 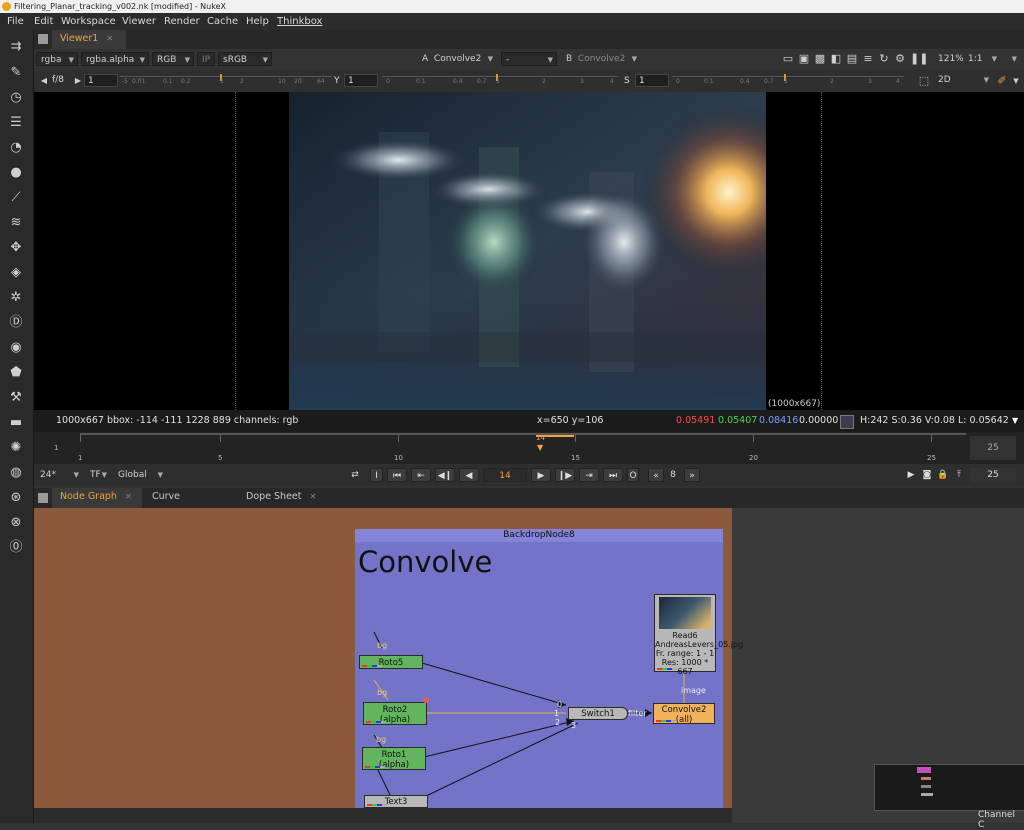 What do you see at coordinates (685, 613) in the screenshot?
I see `read6-thumbnail` at bounding box center [685, 613].